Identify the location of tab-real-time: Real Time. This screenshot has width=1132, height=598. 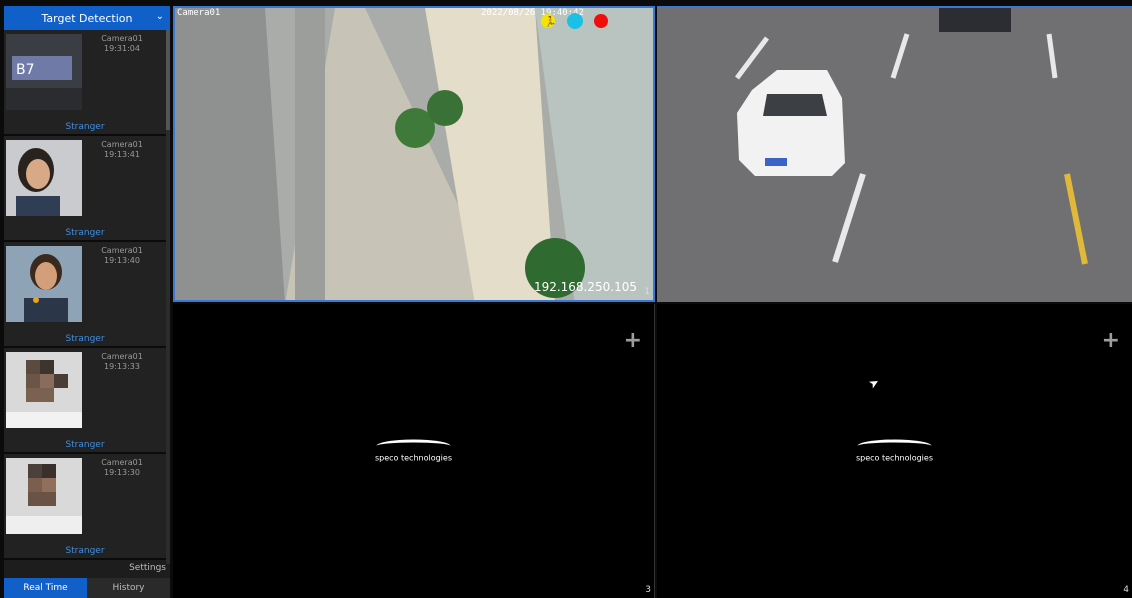
(45, 588).